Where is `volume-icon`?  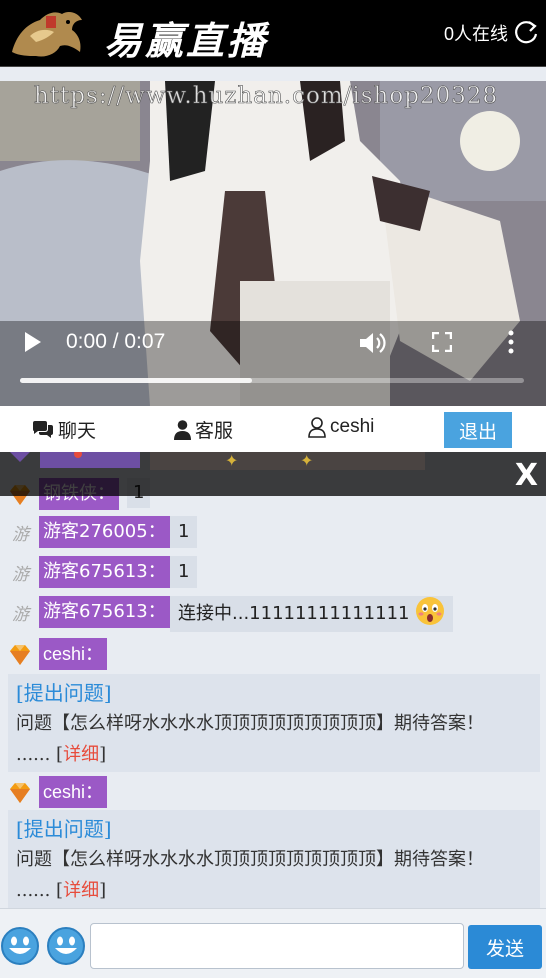 volume-icon is located at coordinates (372, 343).